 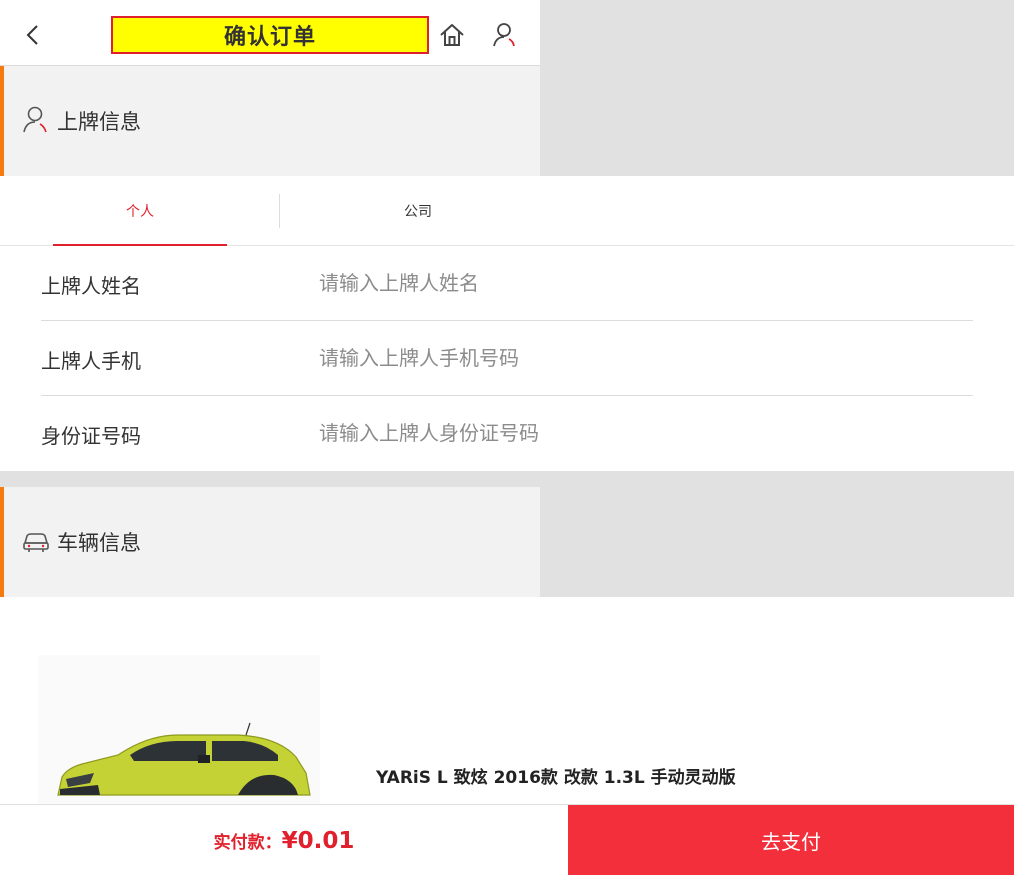 What do you see at coordinates (269, 37) in the screenshot?
I see `page-title: 确认订单` at bounding box center [269, 37].